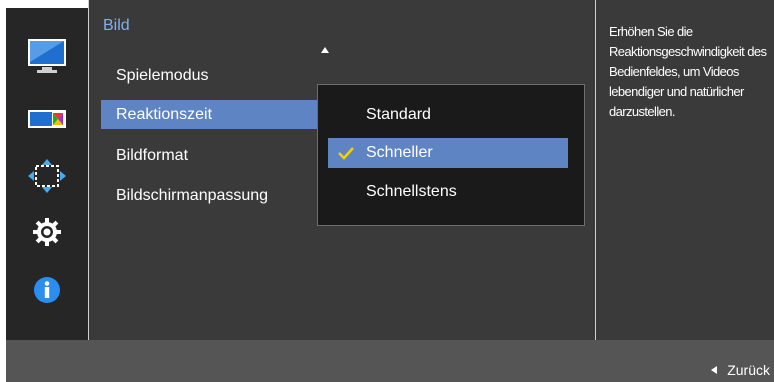 This screenshot has height=382, width=774. I want to click on back-arrow-icon, so click(714, 370).